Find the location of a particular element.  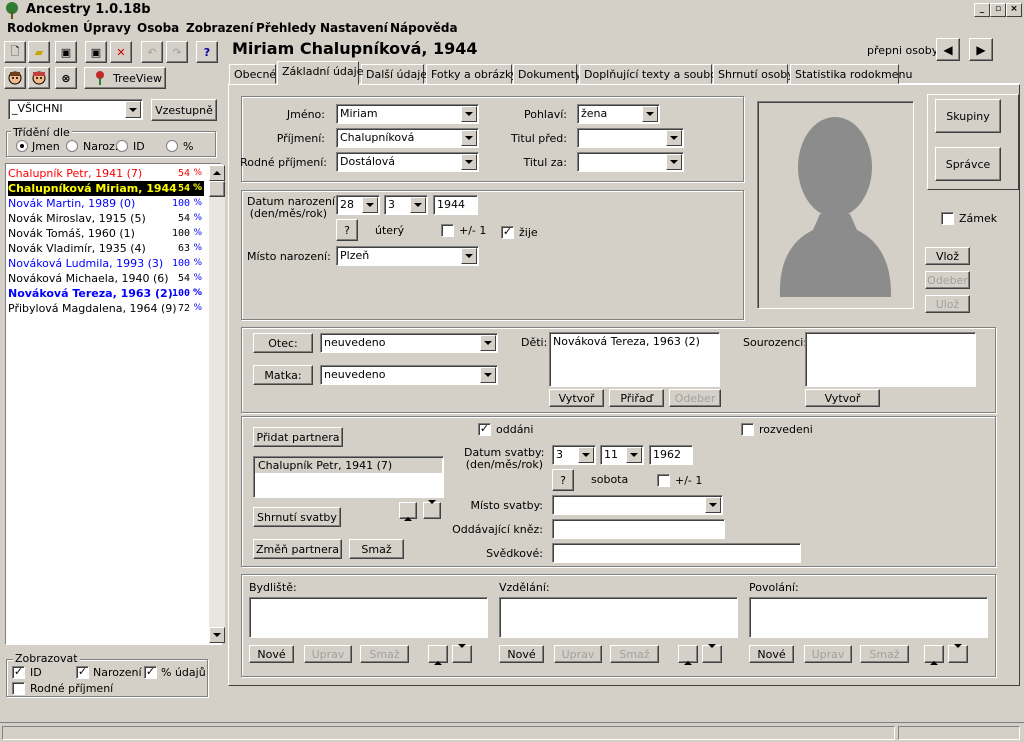

occupation-new-button: Nové is located at coordinates (771, 654).